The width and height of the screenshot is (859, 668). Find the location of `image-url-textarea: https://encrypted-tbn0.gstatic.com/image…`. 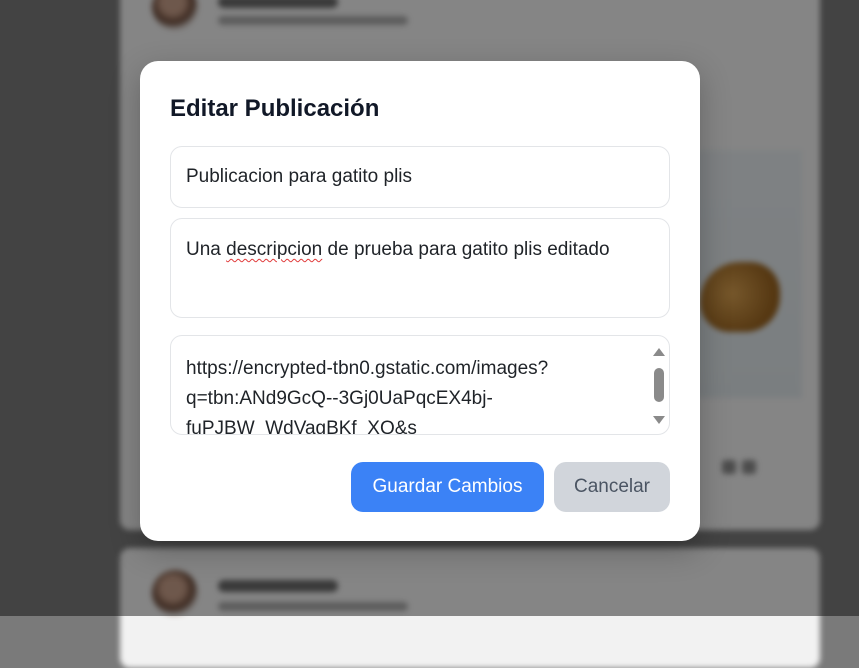

image-url-textarea: https://encrypted-tbn0.gstatic.com/image… is located at coordinates (420, 385).